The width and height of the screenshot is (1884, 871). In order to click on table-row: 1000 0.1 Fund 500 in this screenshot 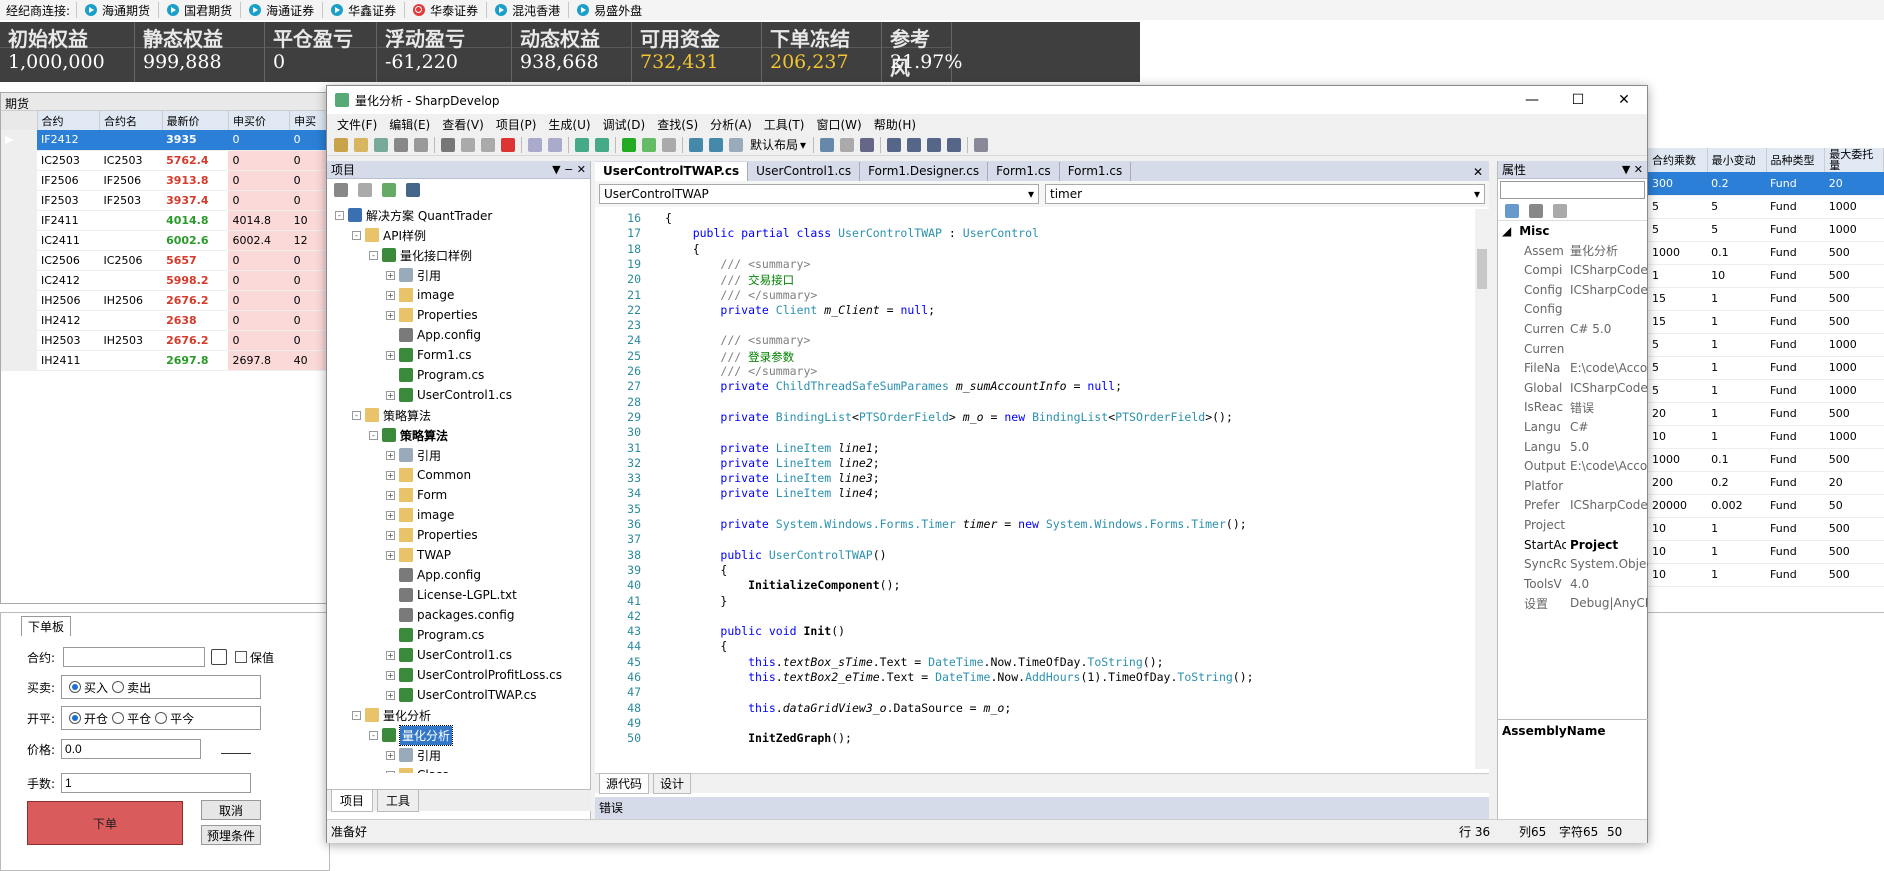, I will do `click(1766, 460)`.